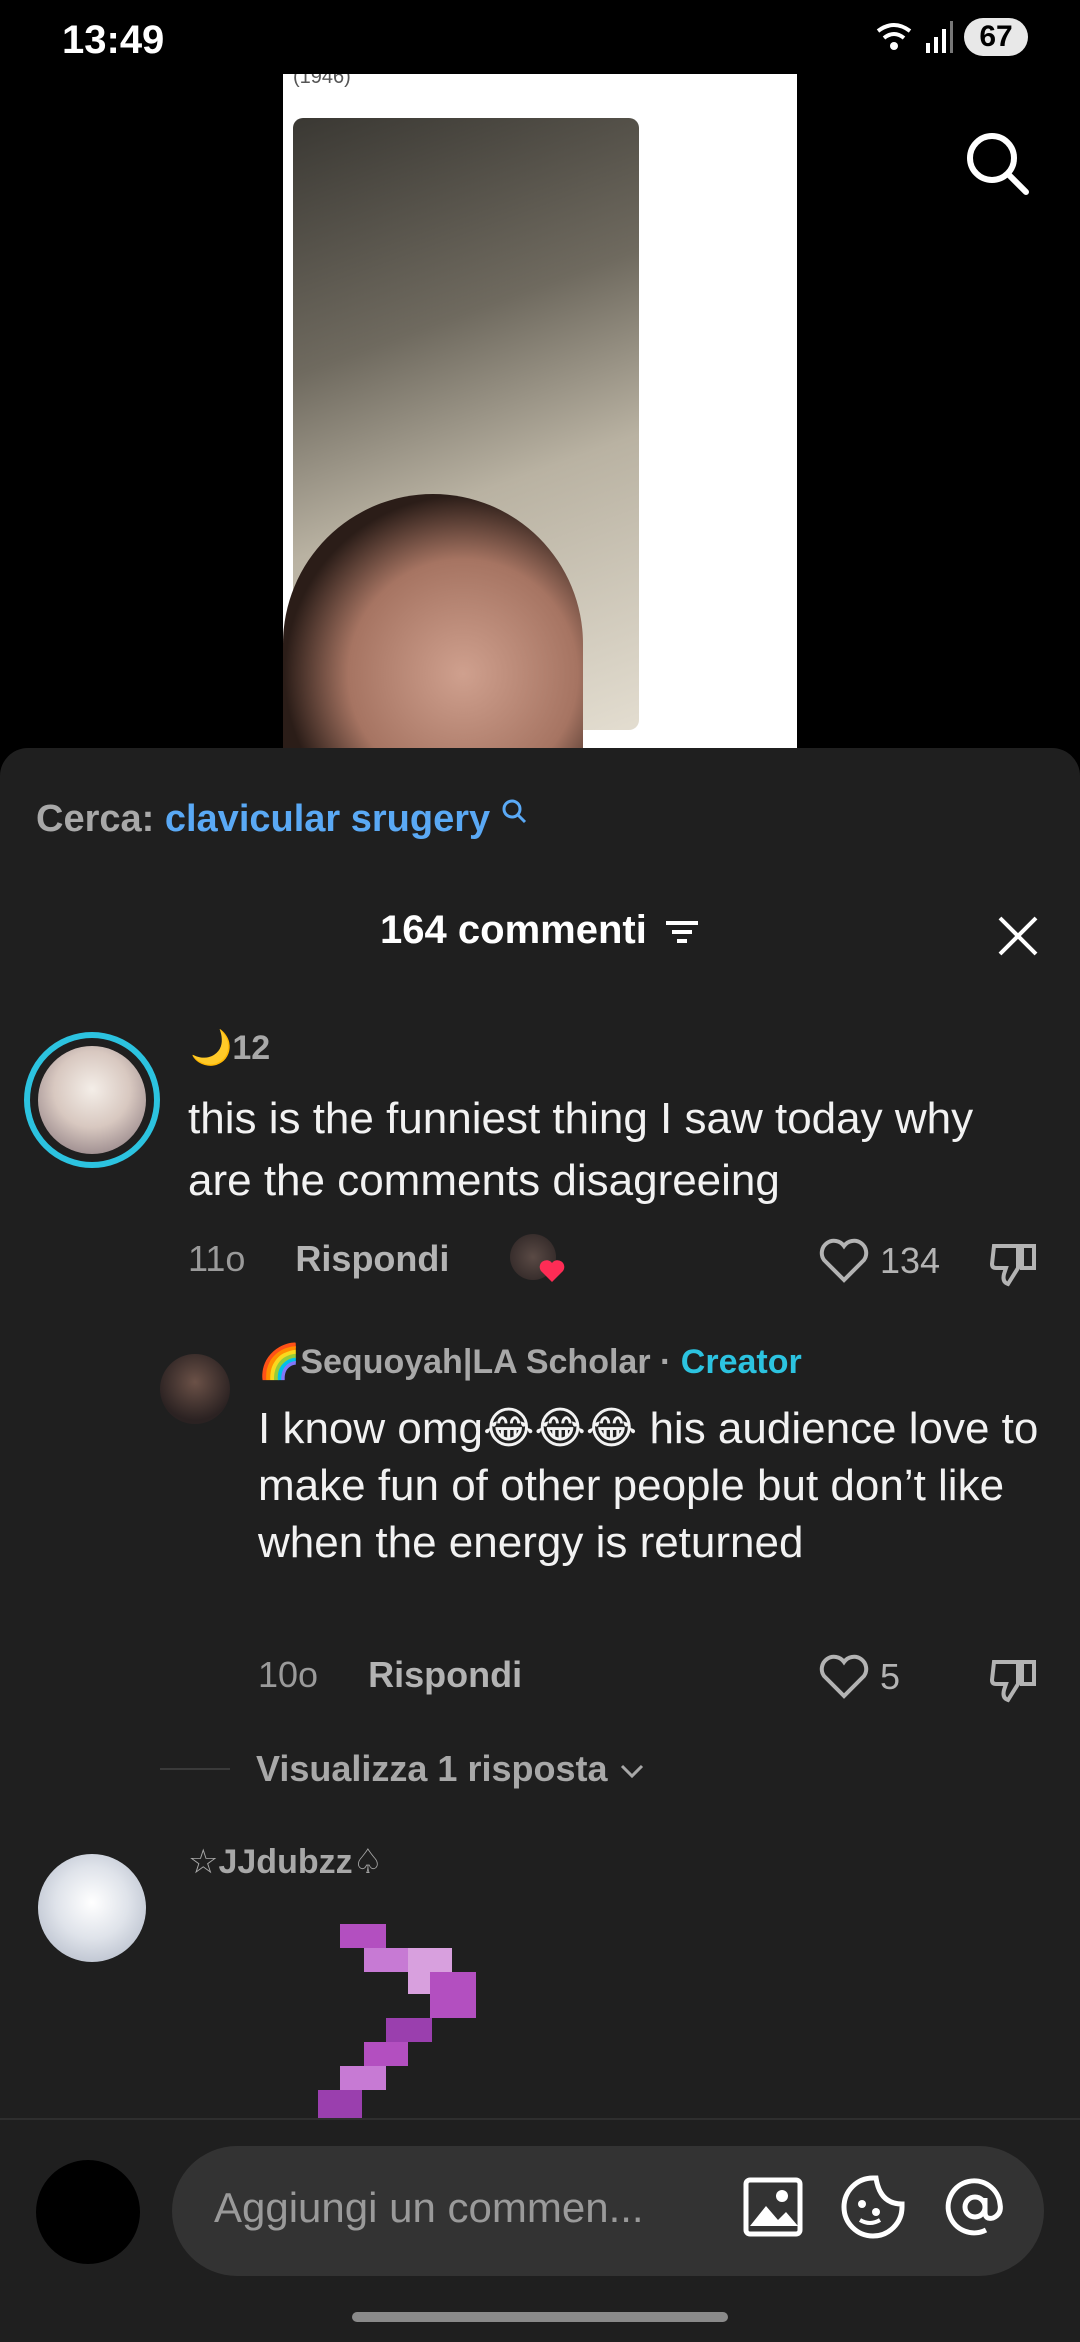  I want to click on sort-filter-icon, so click(682, 932).